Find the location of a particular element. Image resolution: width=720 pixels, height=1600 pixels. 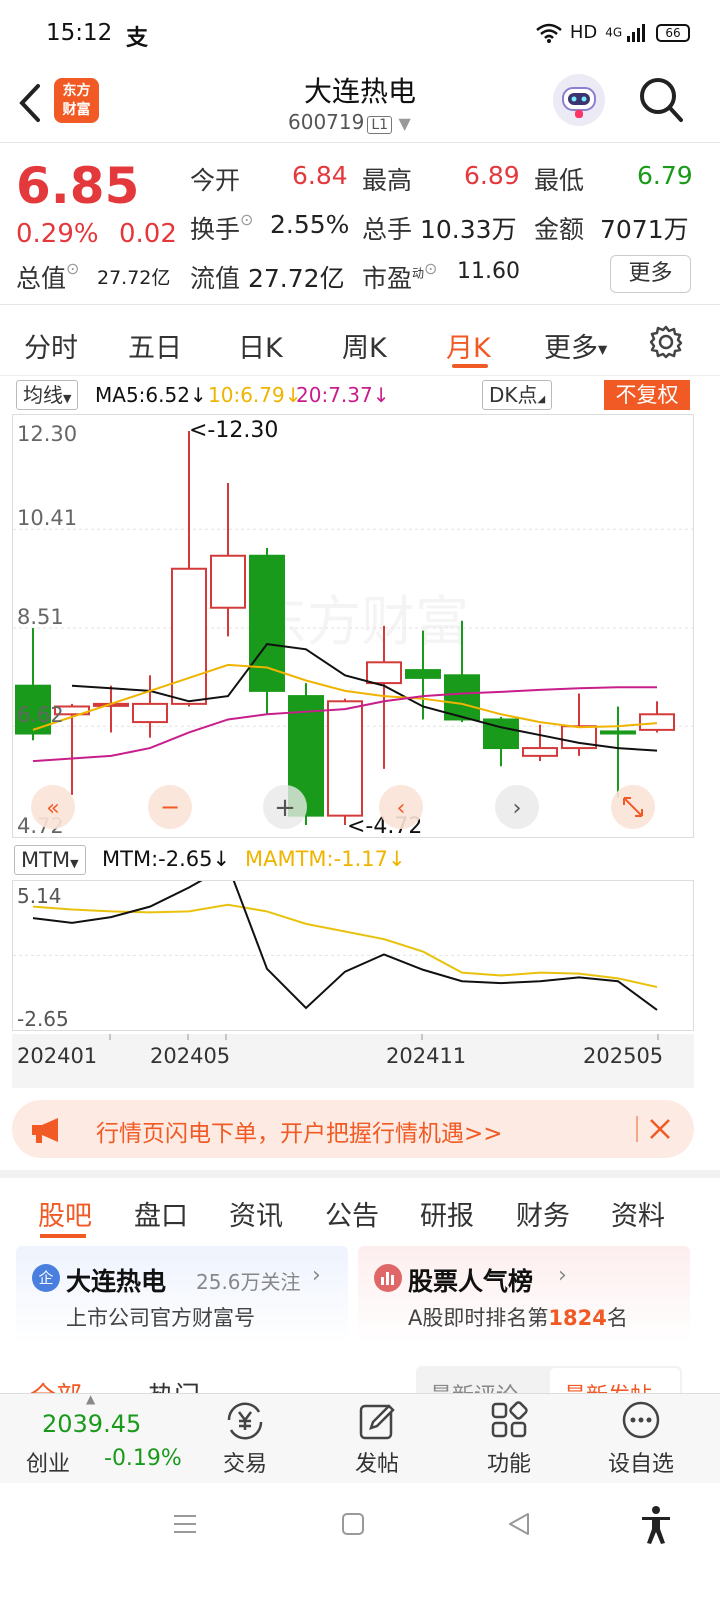

nav-add-watchlist: 设自选 is located at coordinates (641, 1439).